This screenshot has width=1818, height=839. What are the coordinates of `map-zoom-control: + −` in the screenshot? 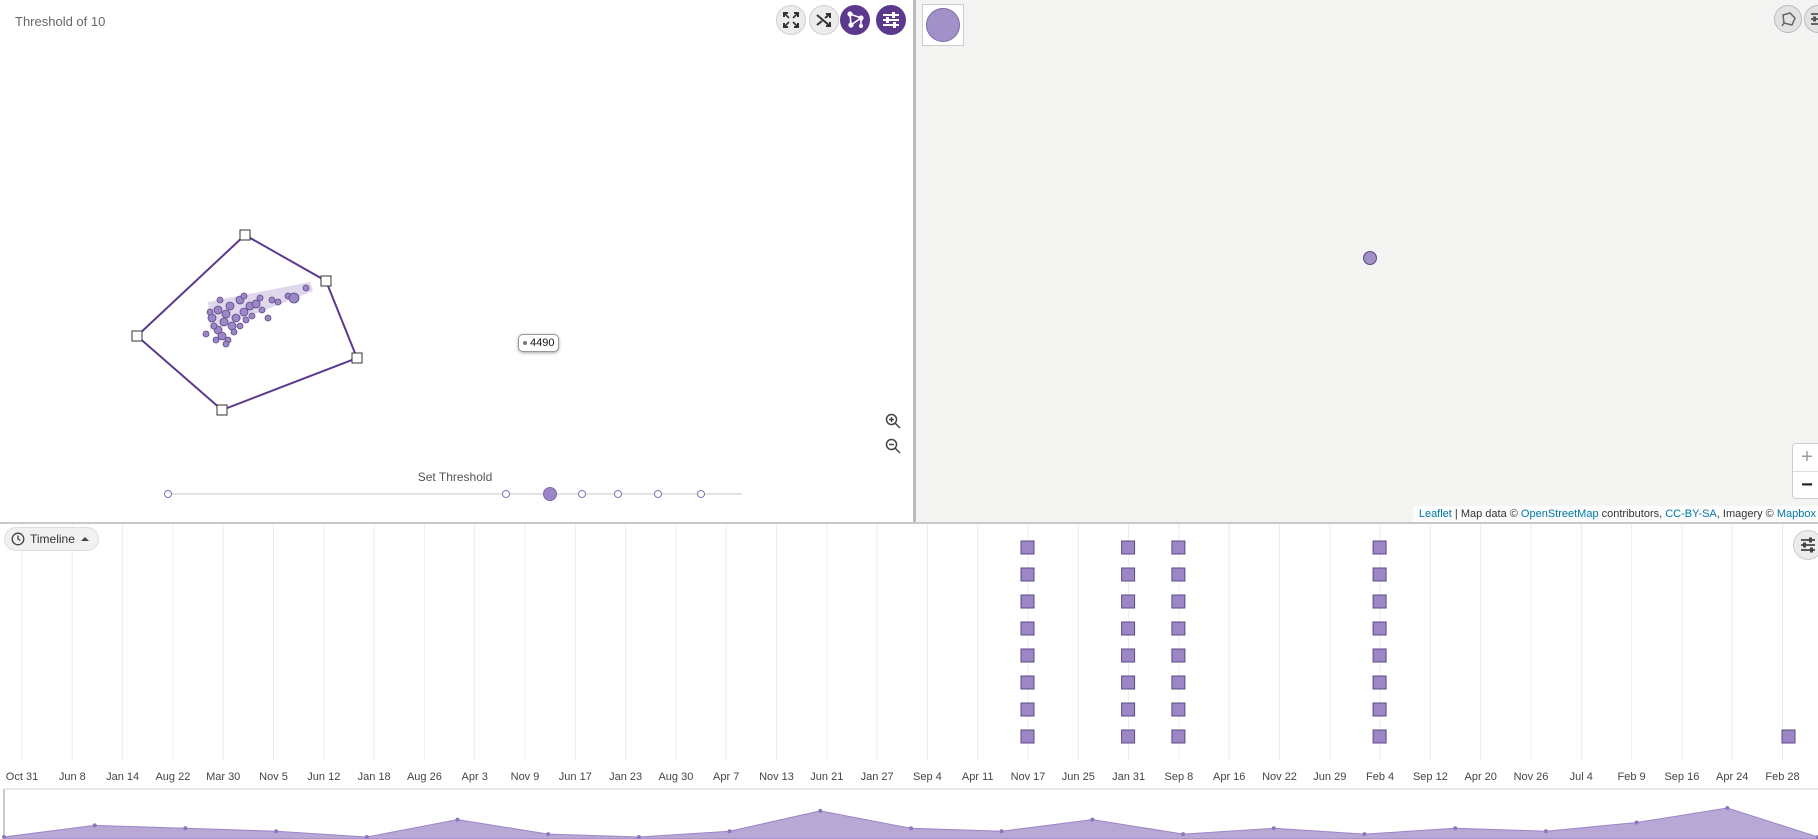 It's located at (1805, 471).